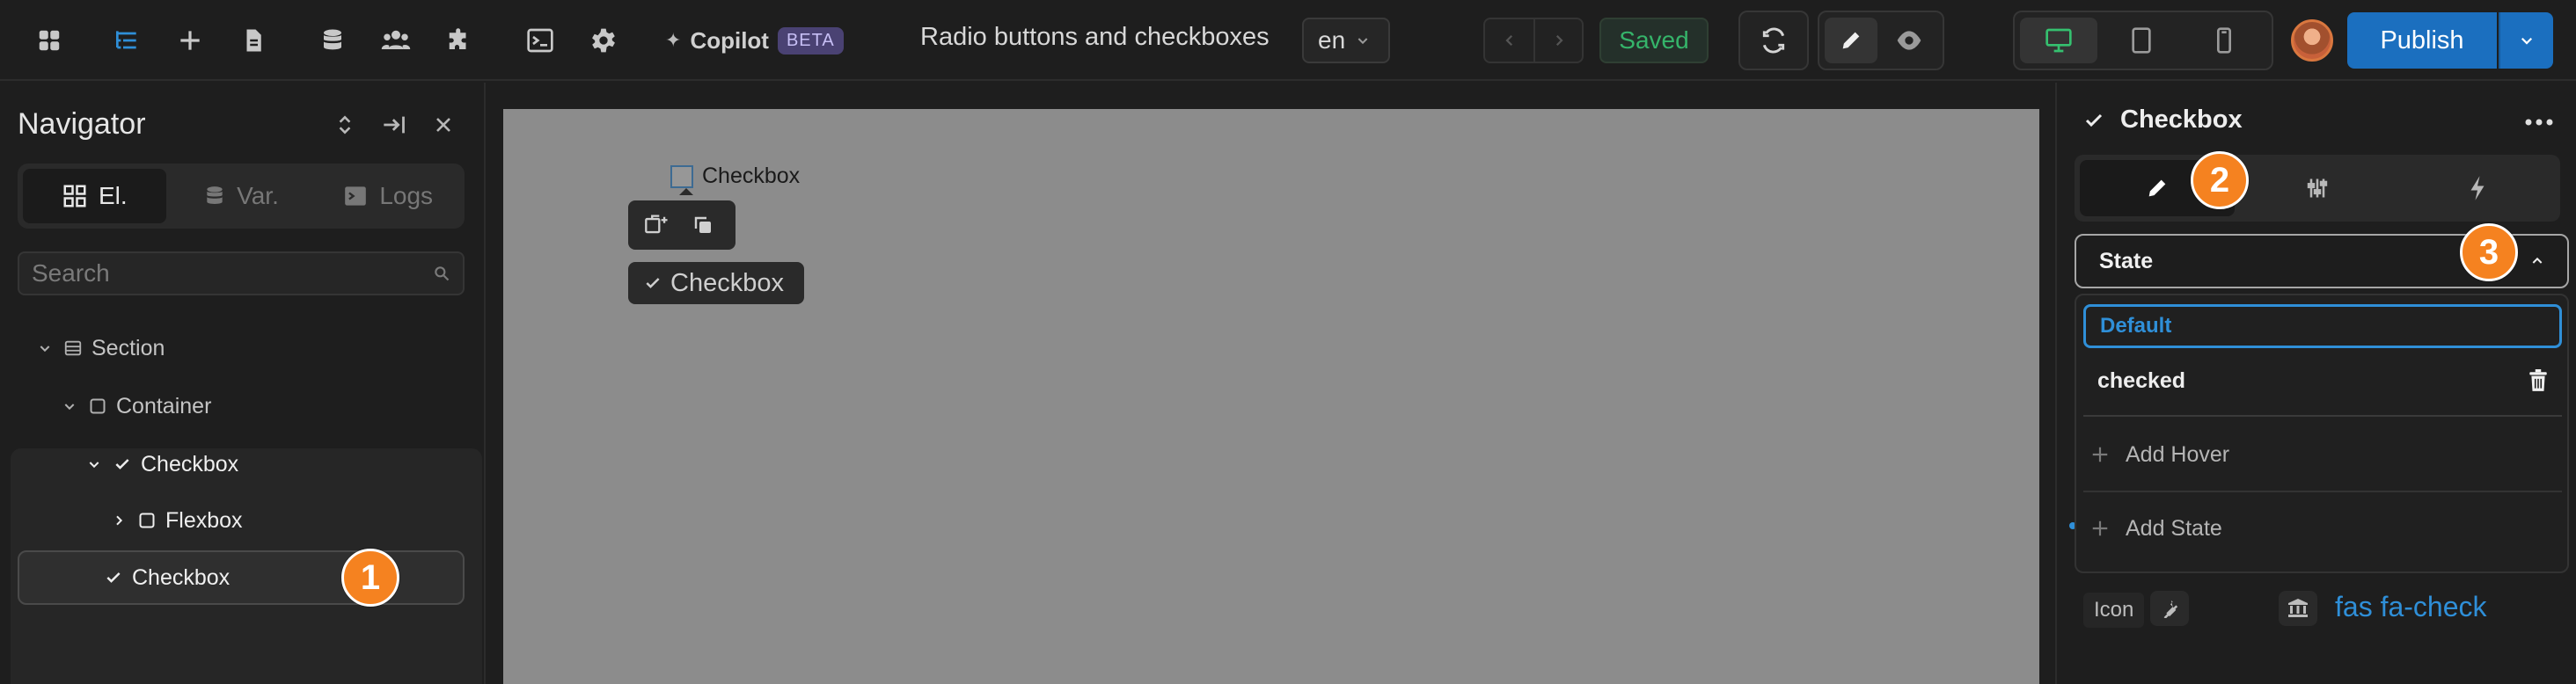  What do you see at coordinates (394, 125) in the screenshot?
I see `dock-panel-icon` at bounding box center [394, 125].